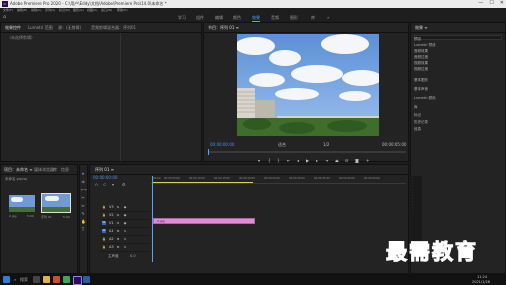 This screenshot has height=285, width=506. Describe the element at coordinates (86, 279) in the screenshot. I see `word-icon` at that location.